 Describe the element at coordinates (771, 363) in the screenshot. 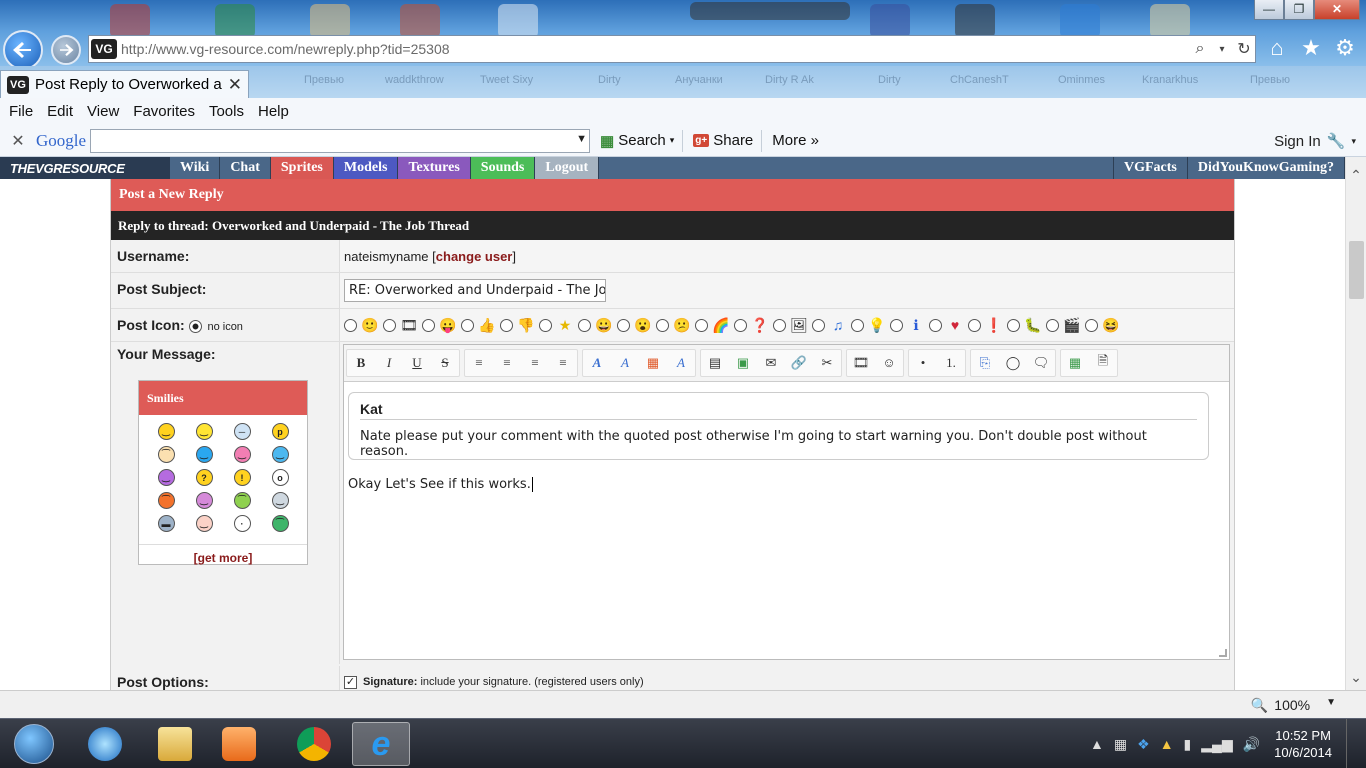

I see `insert-email-icon: ✉` at that location.